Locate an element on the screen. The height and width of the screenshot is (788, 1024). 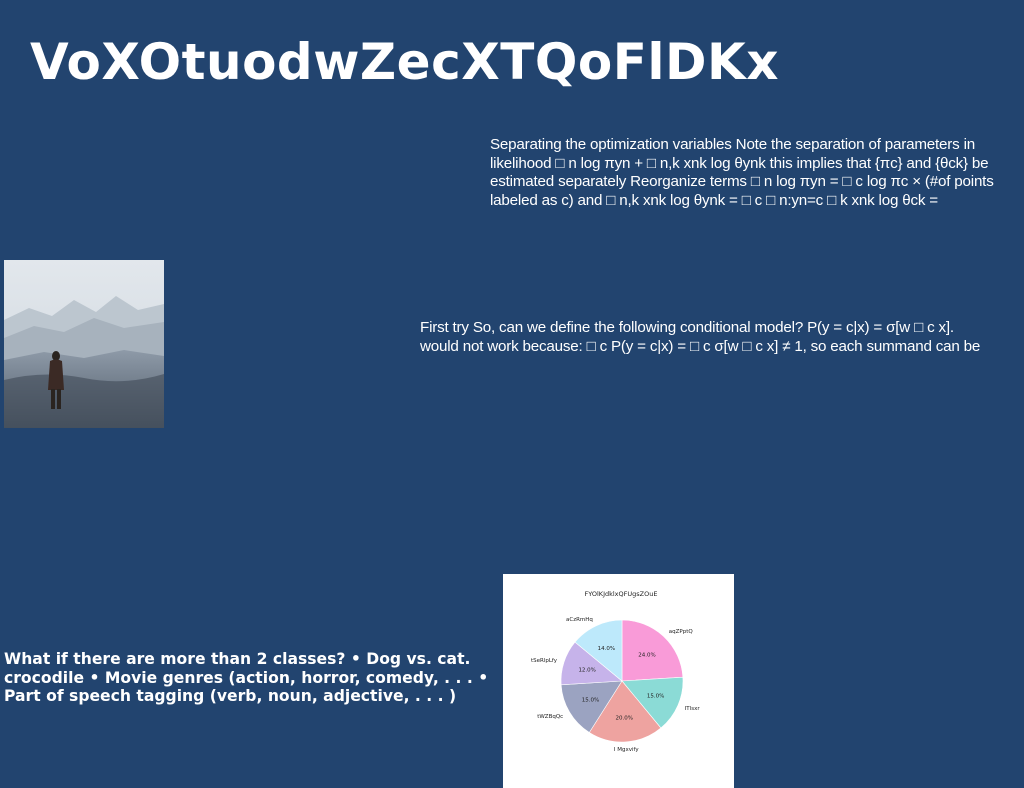
pie-slices-group is located at coordinates (622, 681).